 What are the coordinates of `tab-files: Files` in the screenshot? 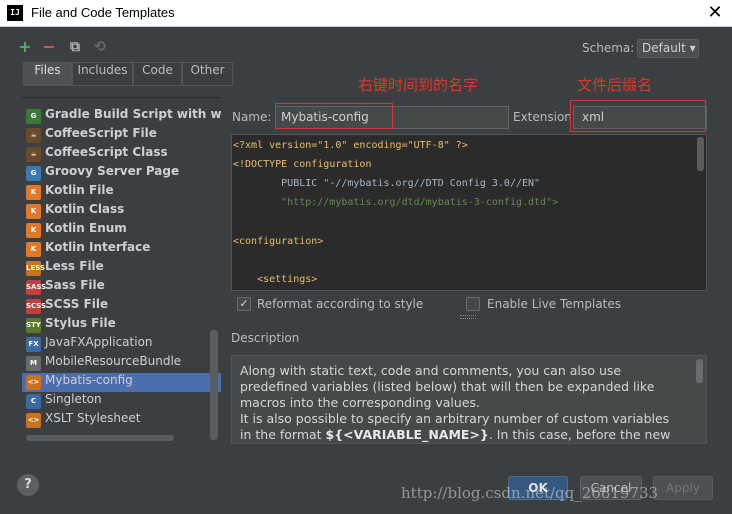 It's located at (47, 74).